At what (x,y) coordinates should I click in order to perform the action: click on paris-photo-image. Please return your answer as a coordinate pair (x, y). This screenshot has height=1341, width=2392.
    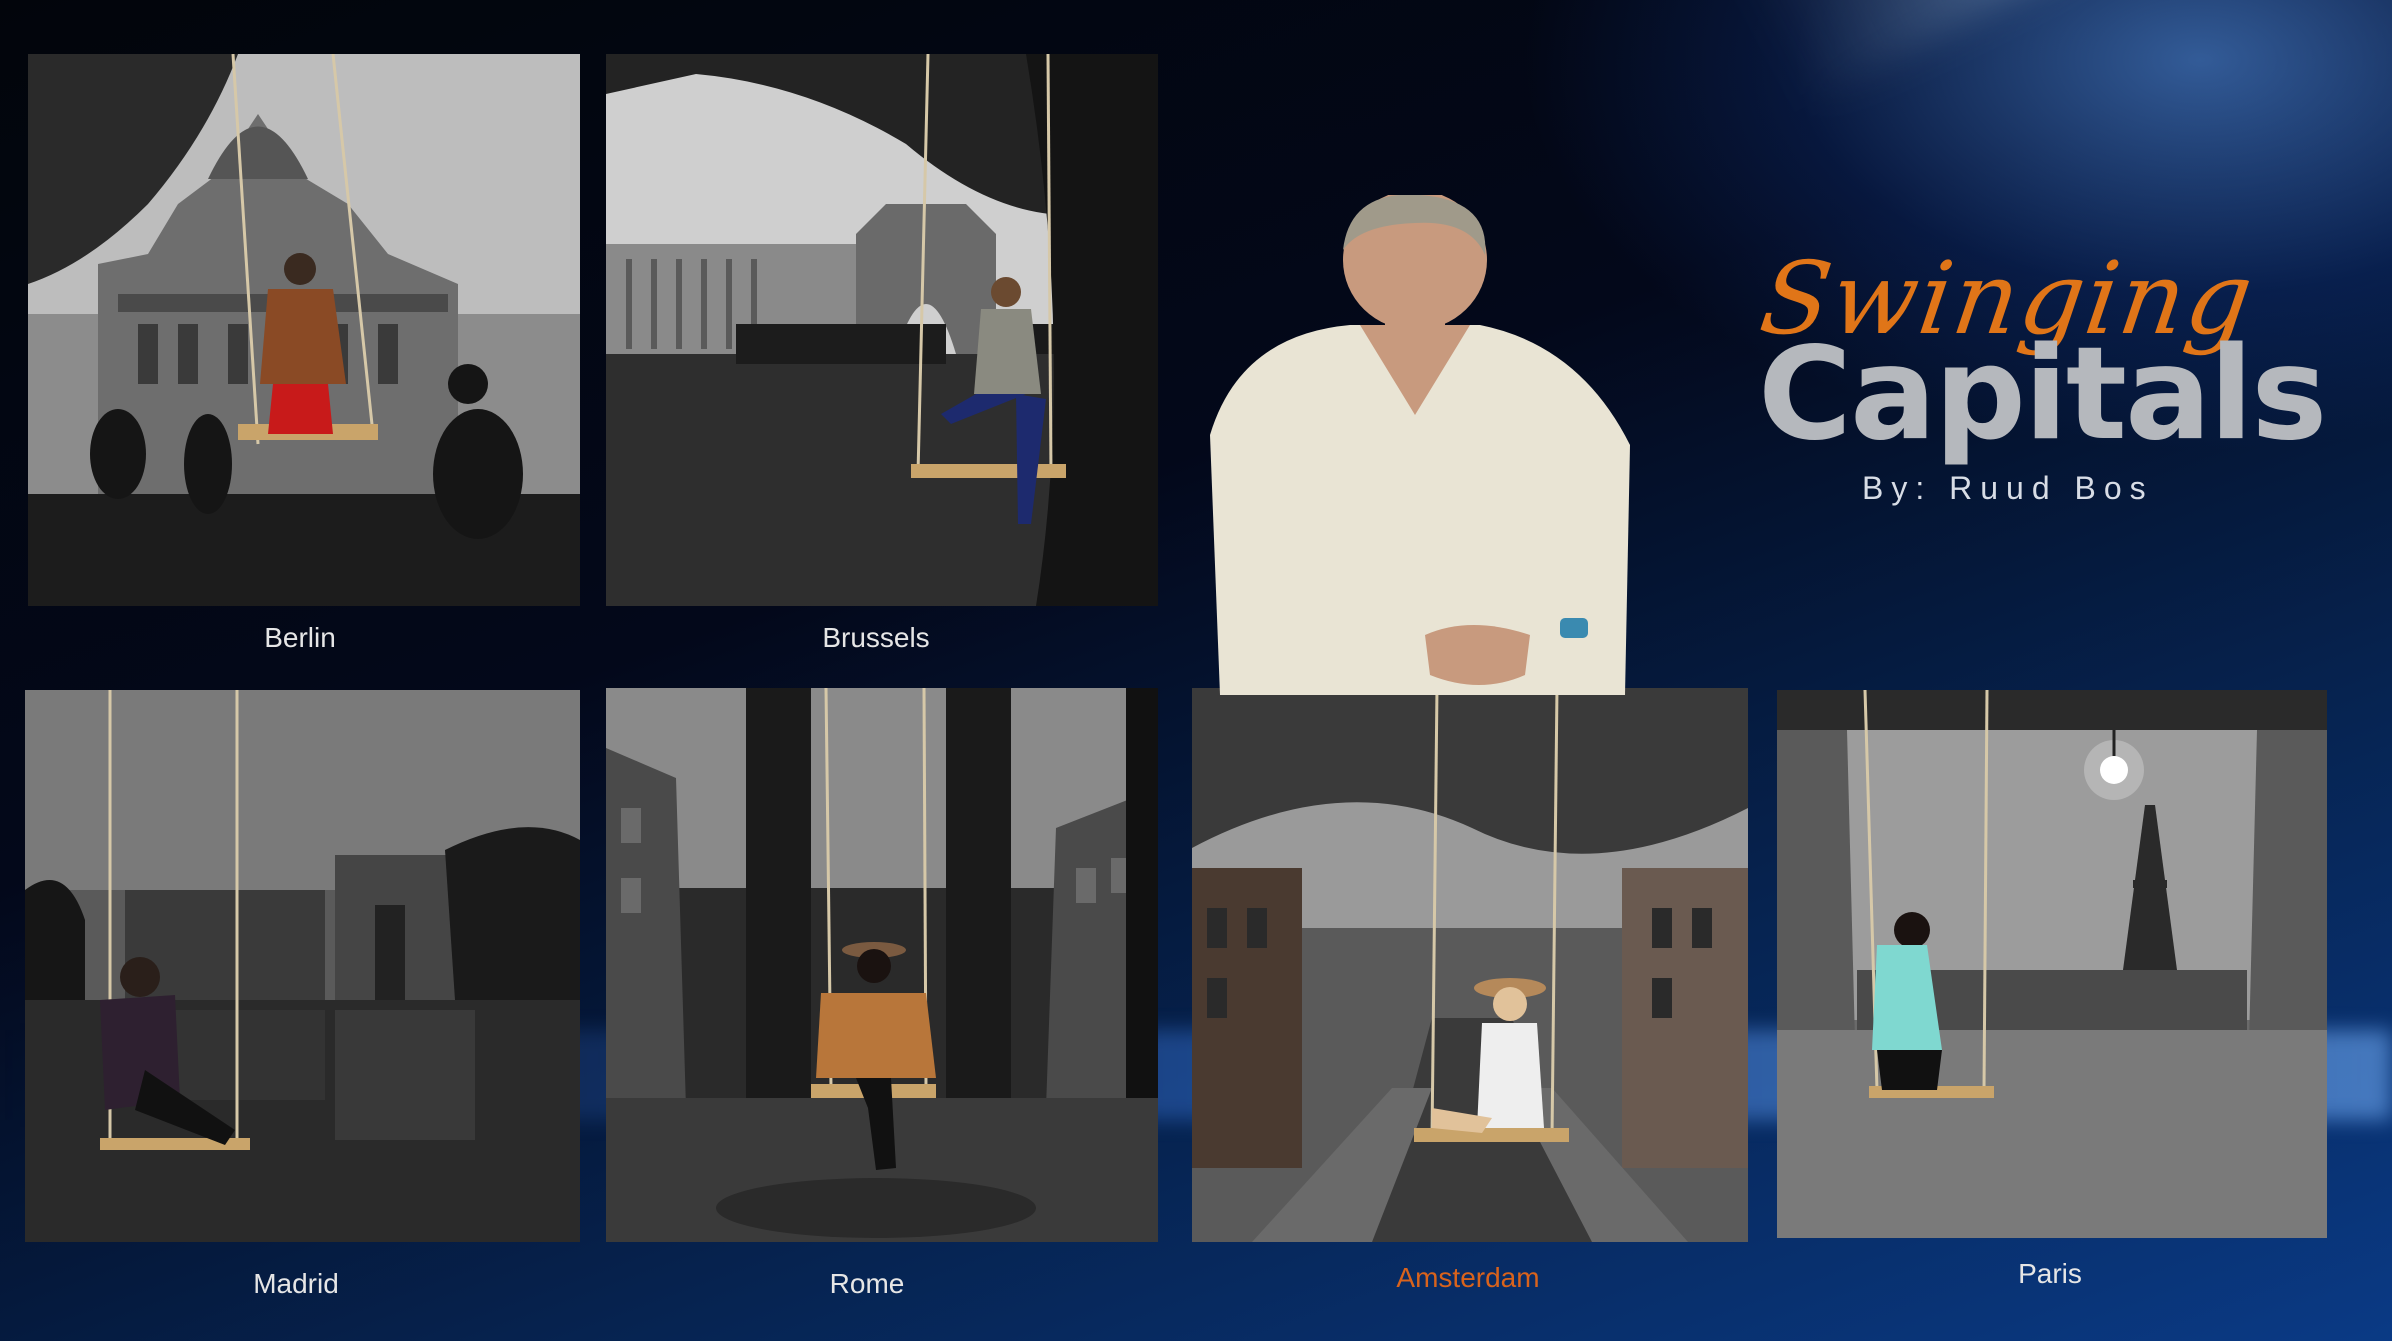
    Looking at the image, I should click on (2052, 964).